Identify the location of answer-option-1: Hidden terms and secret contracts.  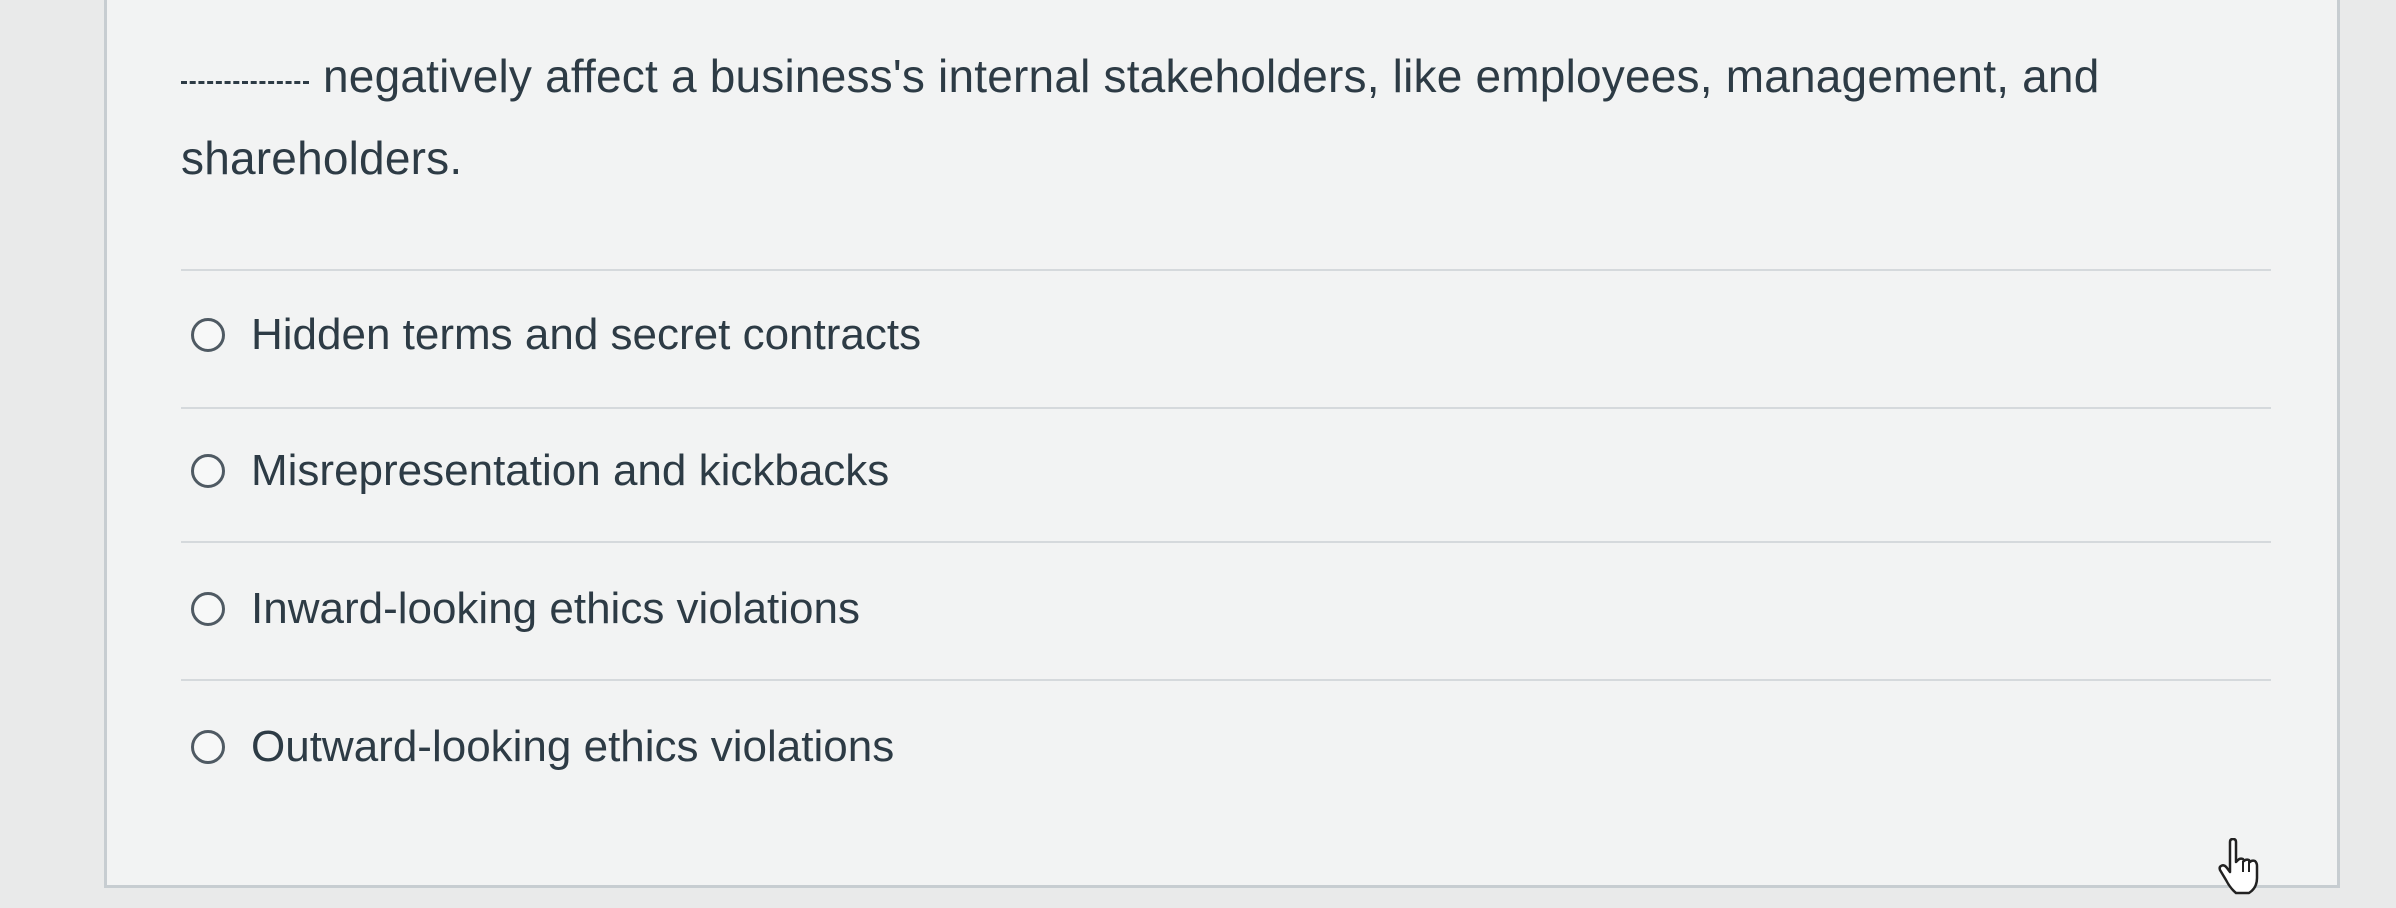
(556, 335).